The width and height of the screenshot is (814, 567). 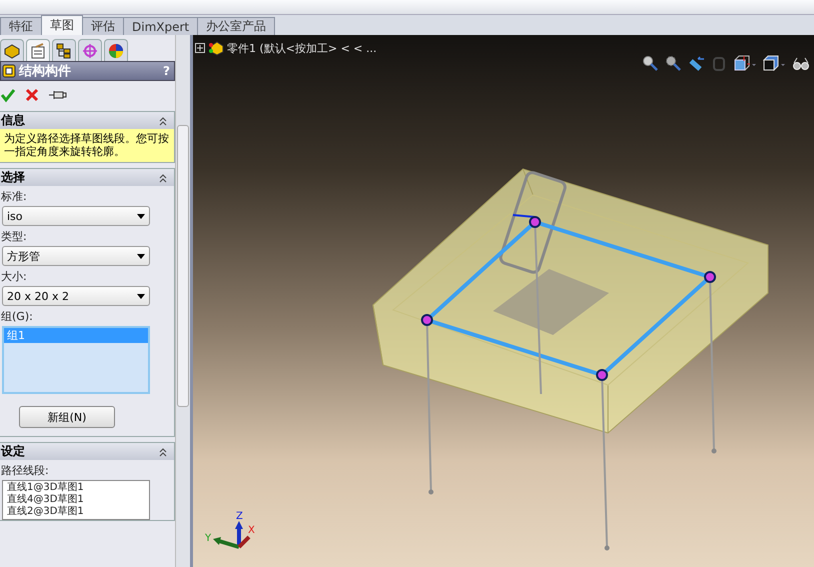 I want to click on splitter-handle, so click(x=191, y=301).